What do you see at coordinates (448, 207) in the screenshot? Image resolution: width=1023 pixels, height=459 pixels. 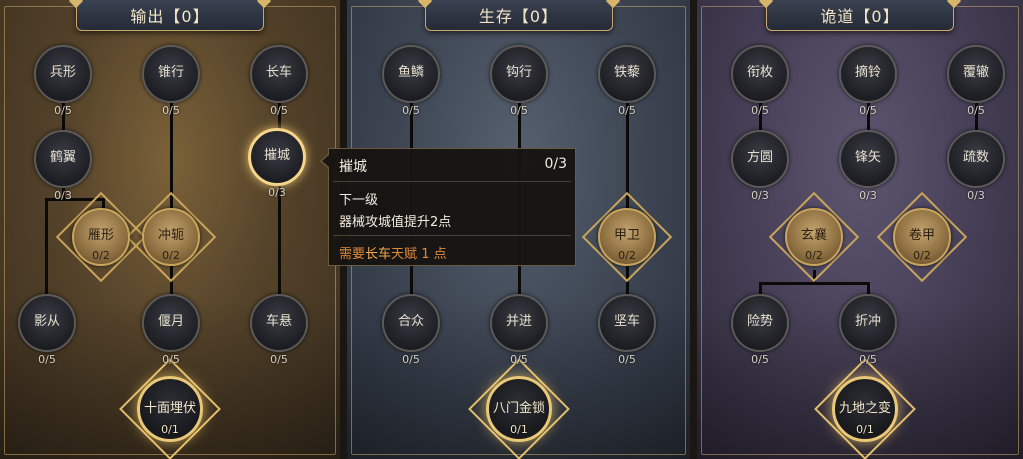 I see `talent-tooltip: 摧城 0/3 下一级 器械攻城值提升2点 需要长车天赋 1 点` at bounding box center [448, 207].